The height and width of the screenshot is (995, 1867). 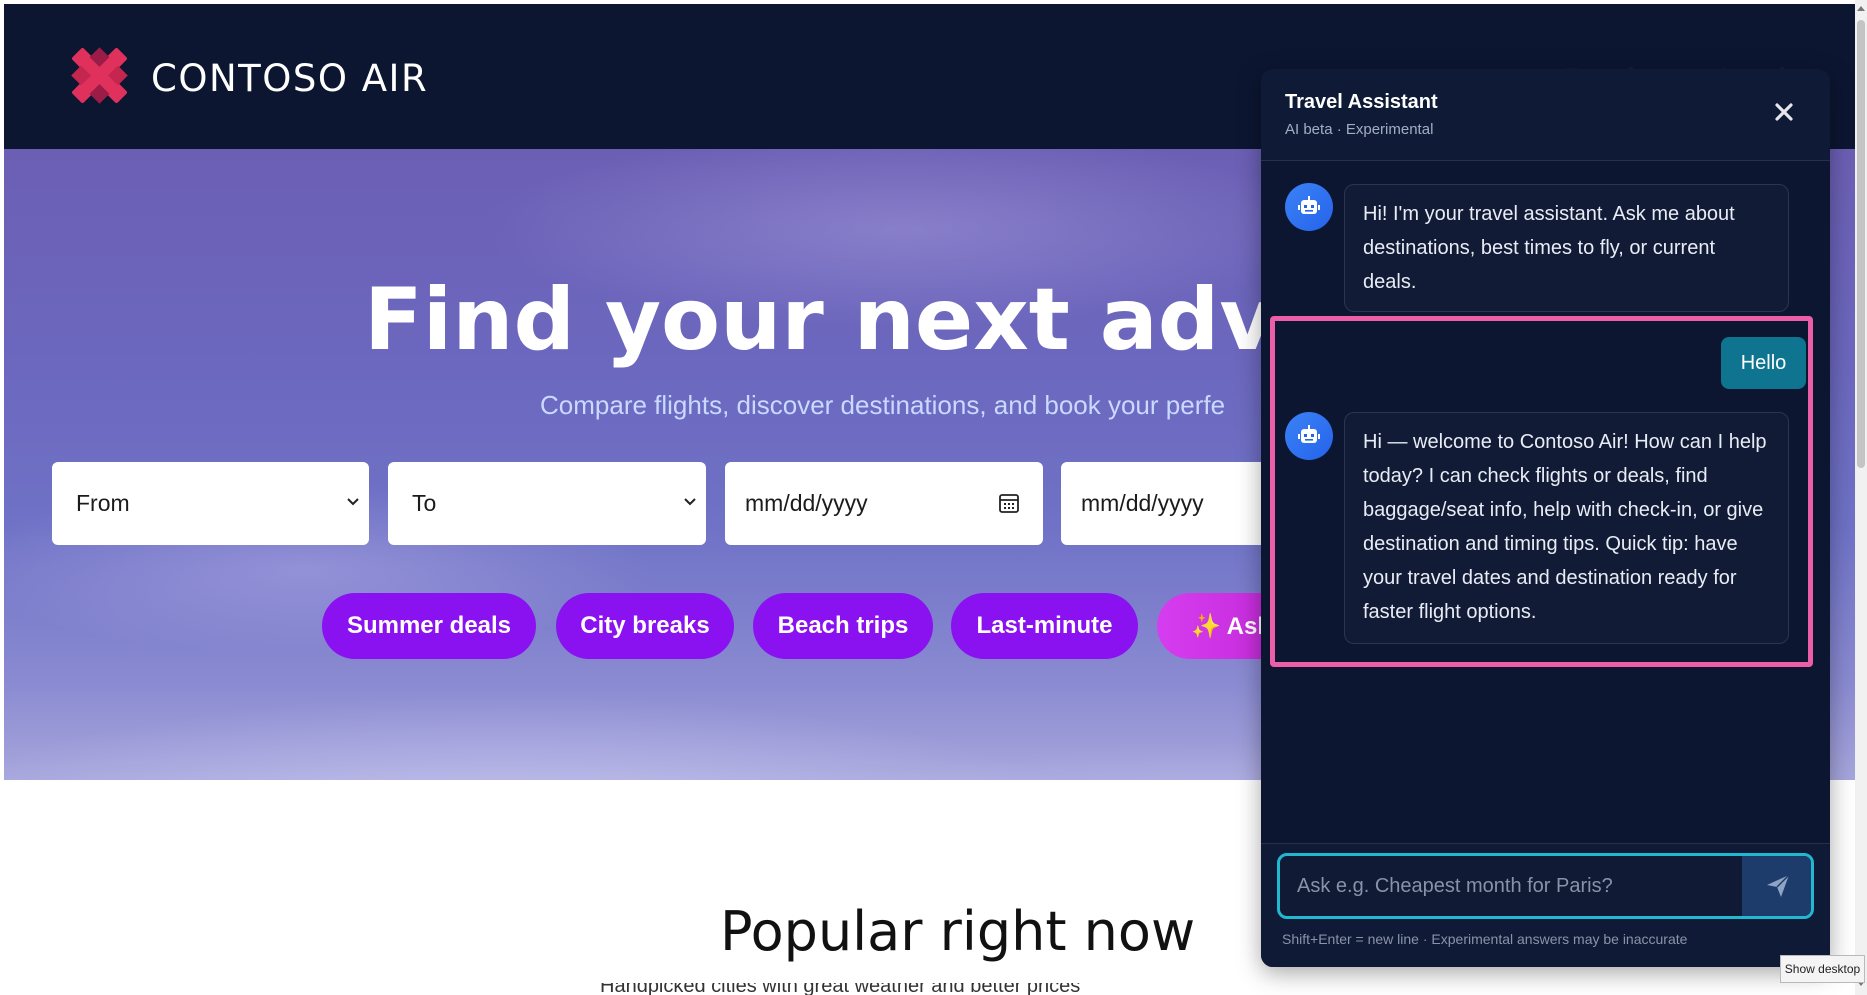 I want to click on chat-input, so click(x=1510, y=886).